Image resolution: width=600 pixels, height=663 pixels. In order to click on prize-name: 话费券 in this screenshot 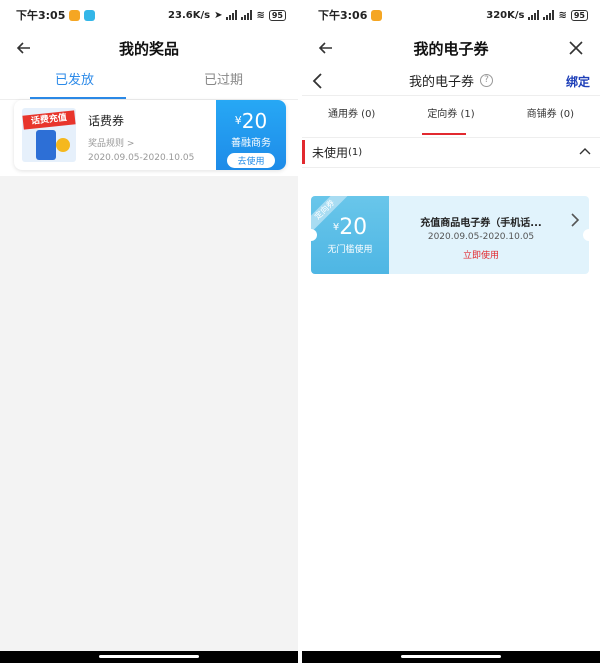, I will do `click(106, 121)`.